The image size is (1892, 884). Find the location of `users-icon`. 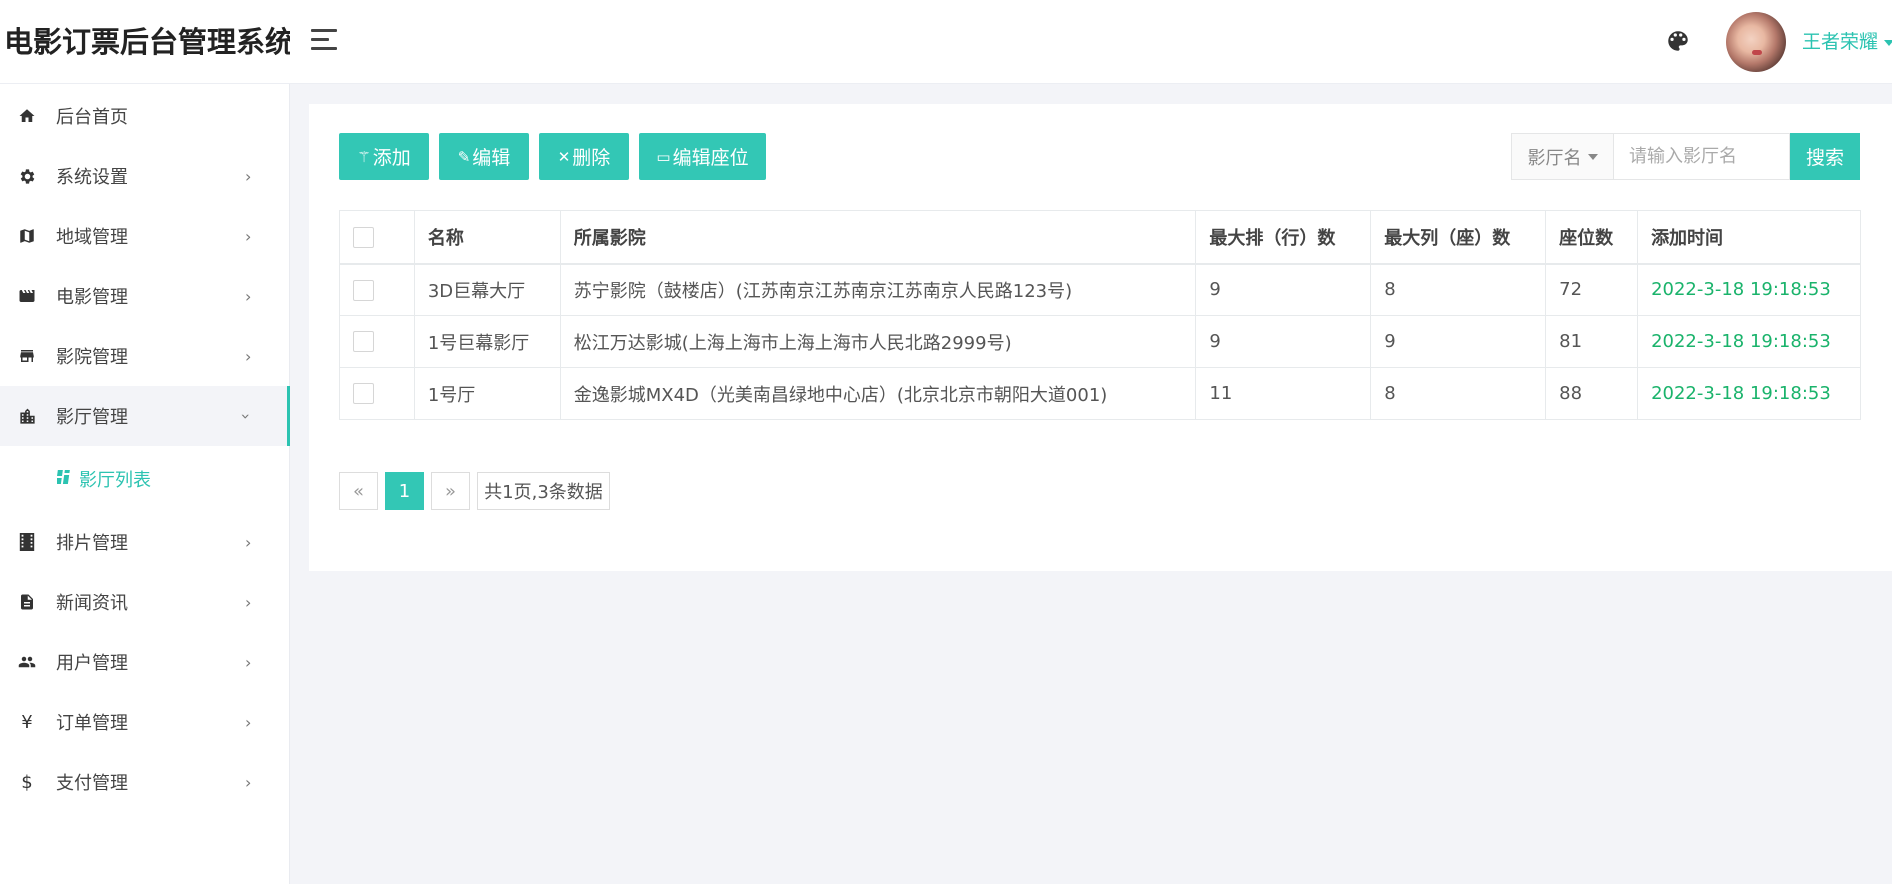

users-icon is located at coordinates (27, 662).